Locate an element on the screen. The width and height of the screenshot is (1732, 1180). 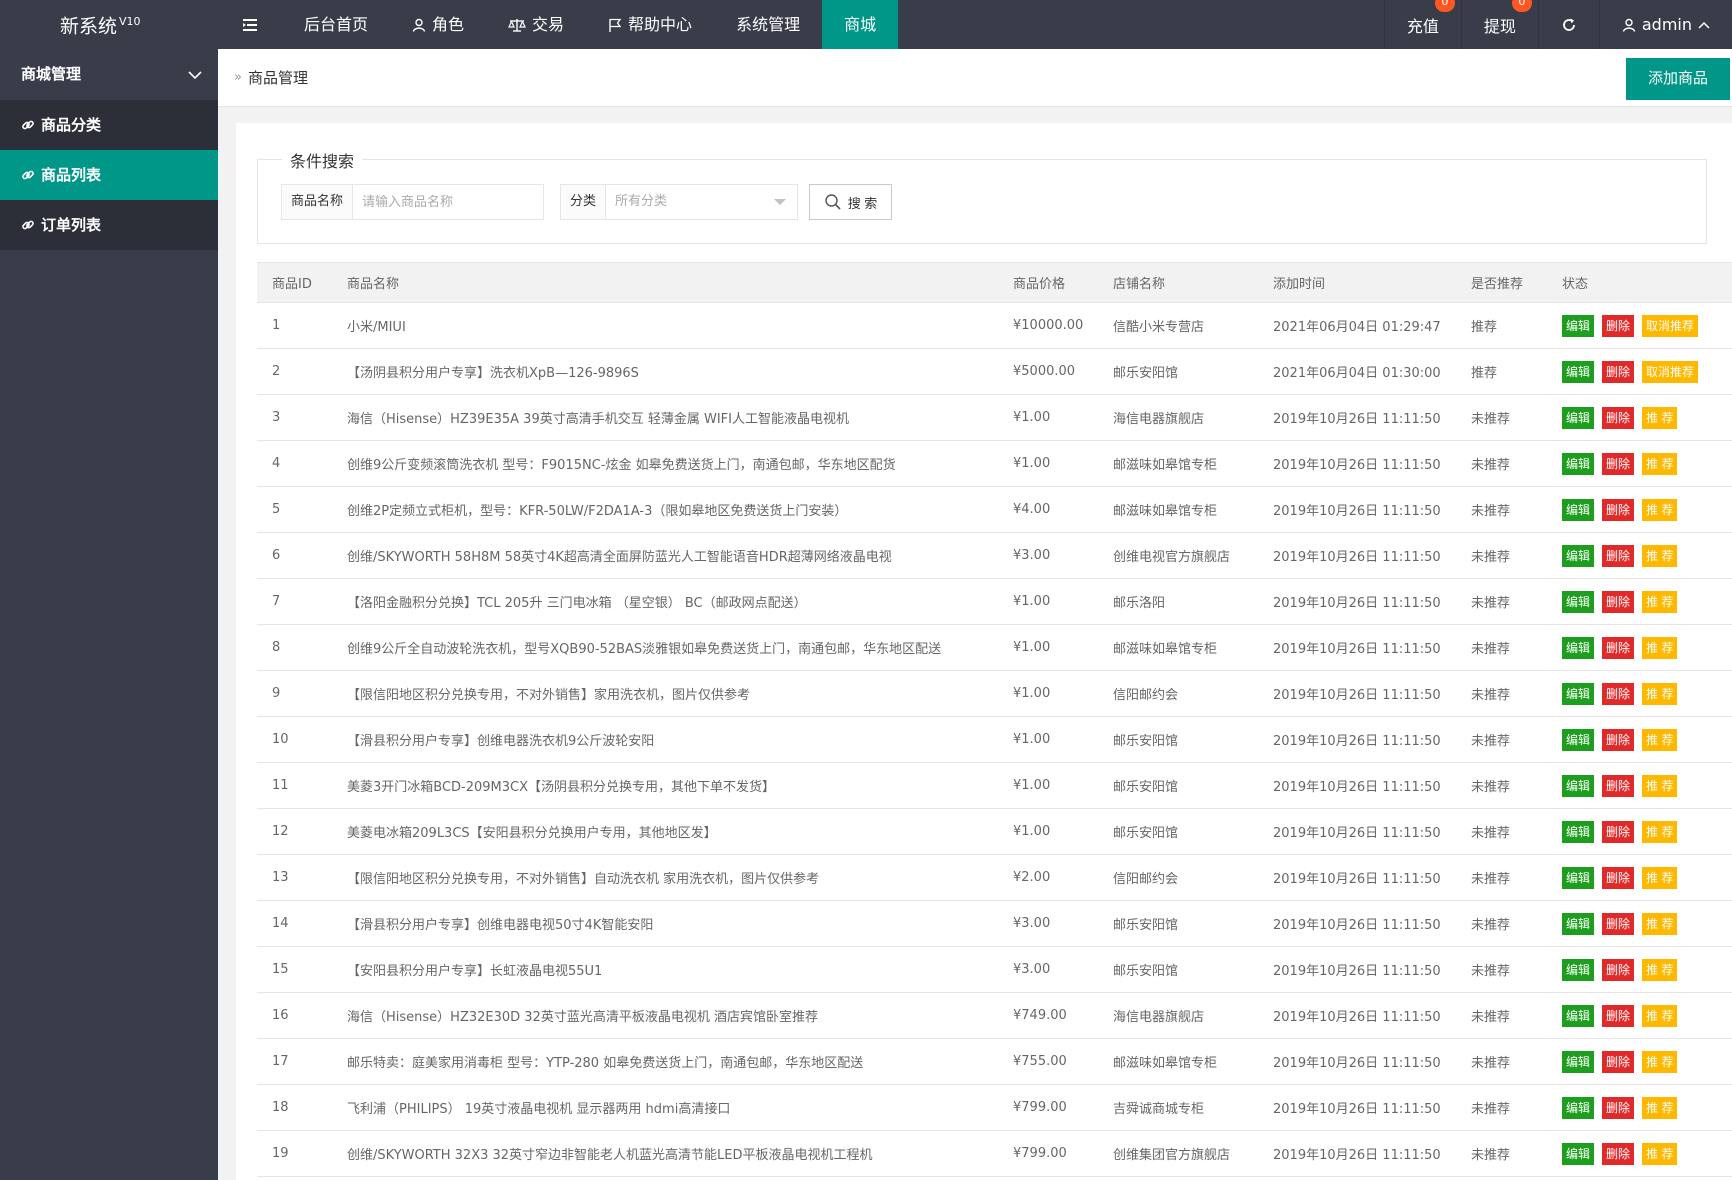
cell-shop: 海信电器旗舰店 is located at coordinates (1178, 1015).